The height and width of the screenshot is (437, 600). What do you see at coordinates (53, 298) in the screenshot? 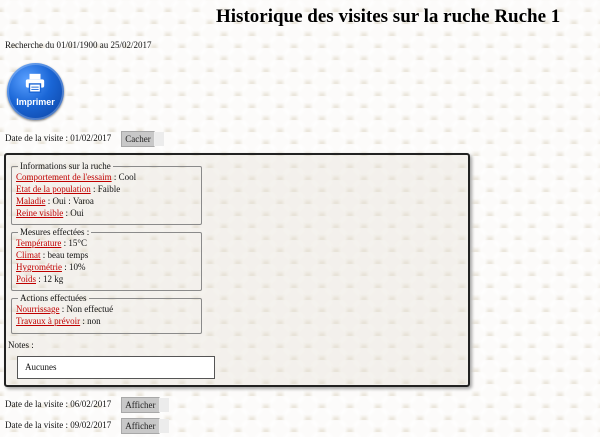
I see `actions-legend: Actions effectuées` at bounding box center [53, 298].